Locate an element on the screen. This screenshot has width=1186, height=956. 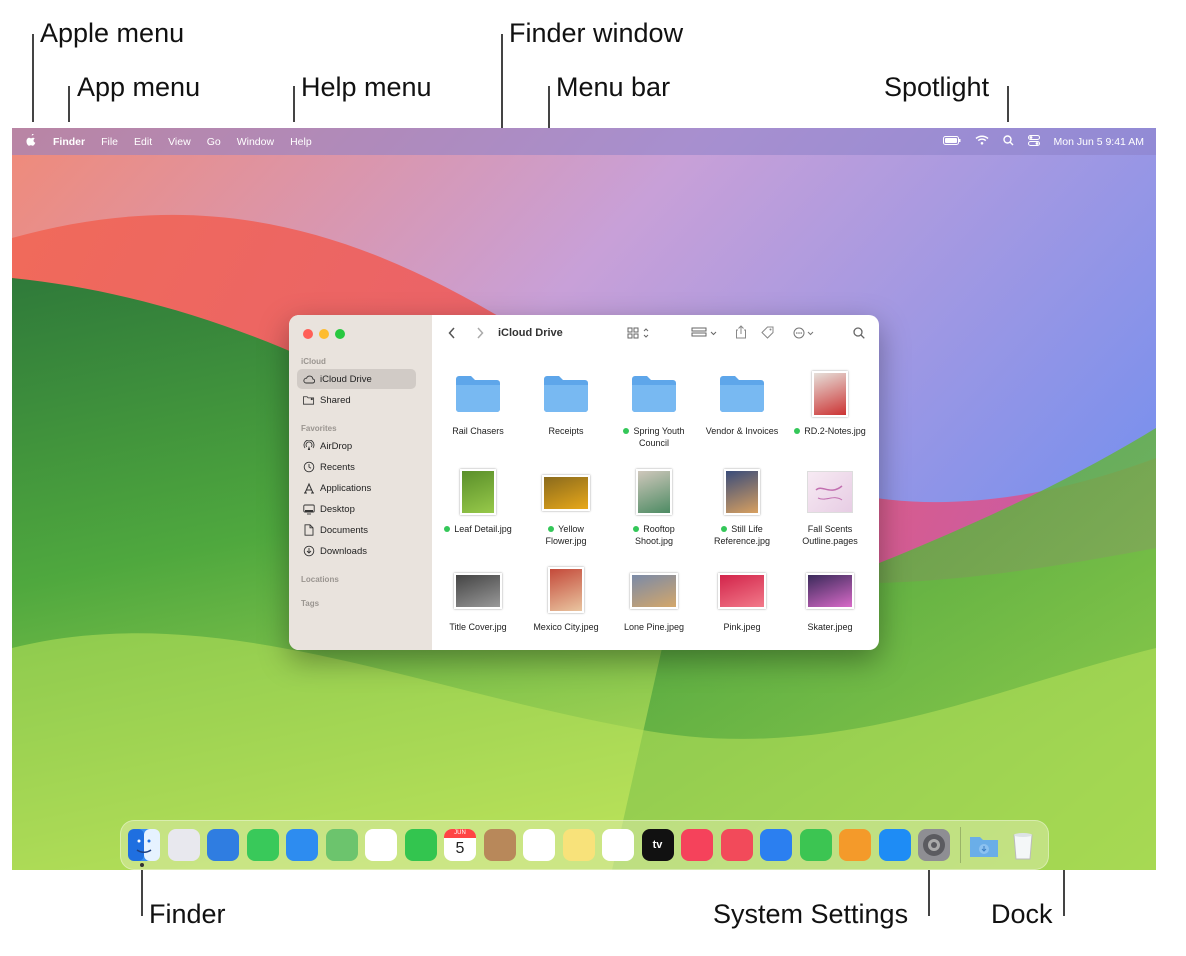
file-item: Spring Youth Council is located at coordinates (654, 411).